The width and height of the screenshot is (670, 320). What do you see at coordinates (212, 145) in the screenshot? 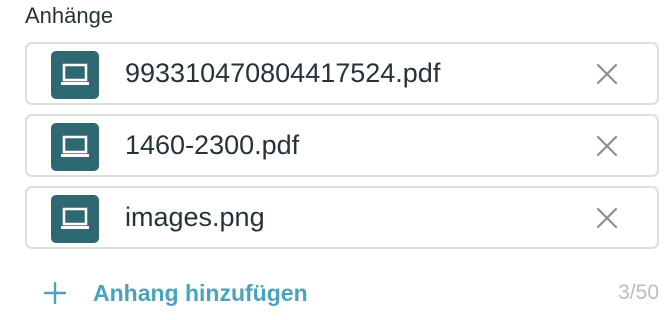
I see `attachment-filename: 1460-2300.pdf` at bounding box center [212, 145].